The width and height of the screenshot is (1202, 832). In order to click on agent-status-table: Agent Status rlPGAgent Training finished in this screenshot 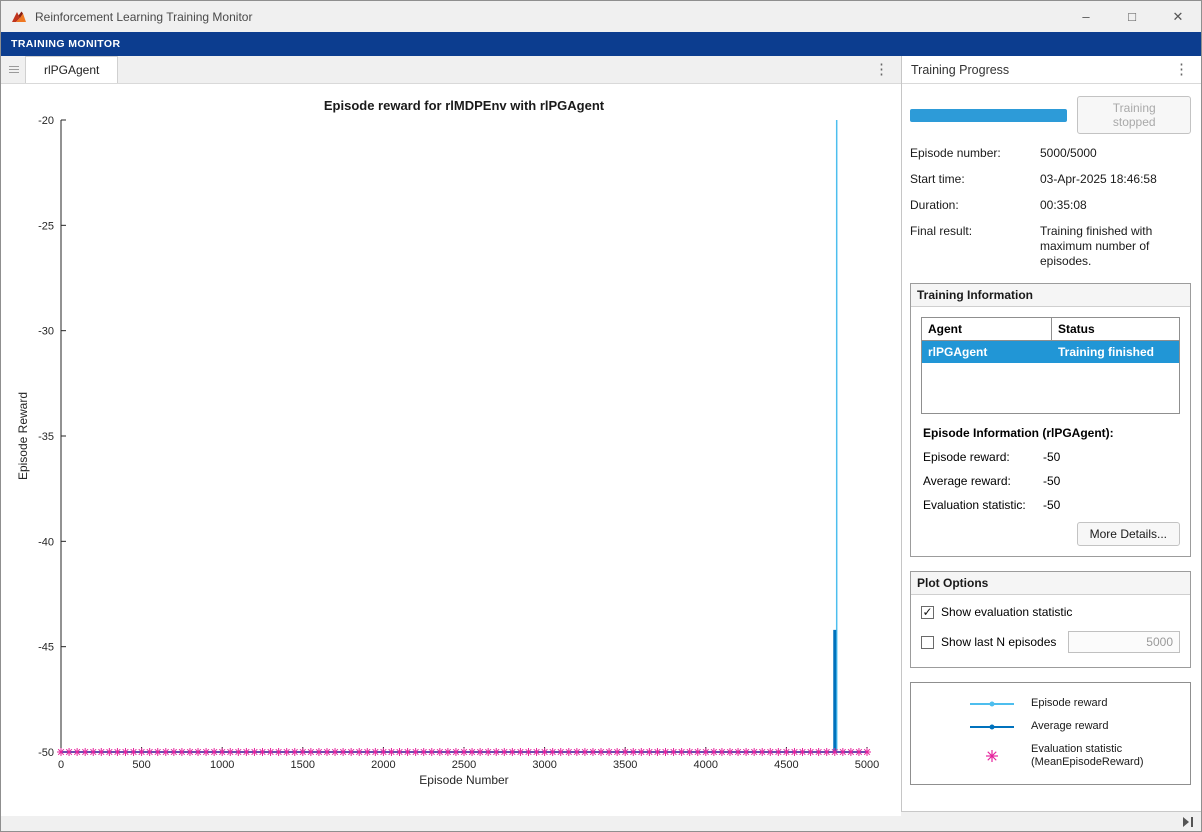, I will do `click(1050, 365)`.